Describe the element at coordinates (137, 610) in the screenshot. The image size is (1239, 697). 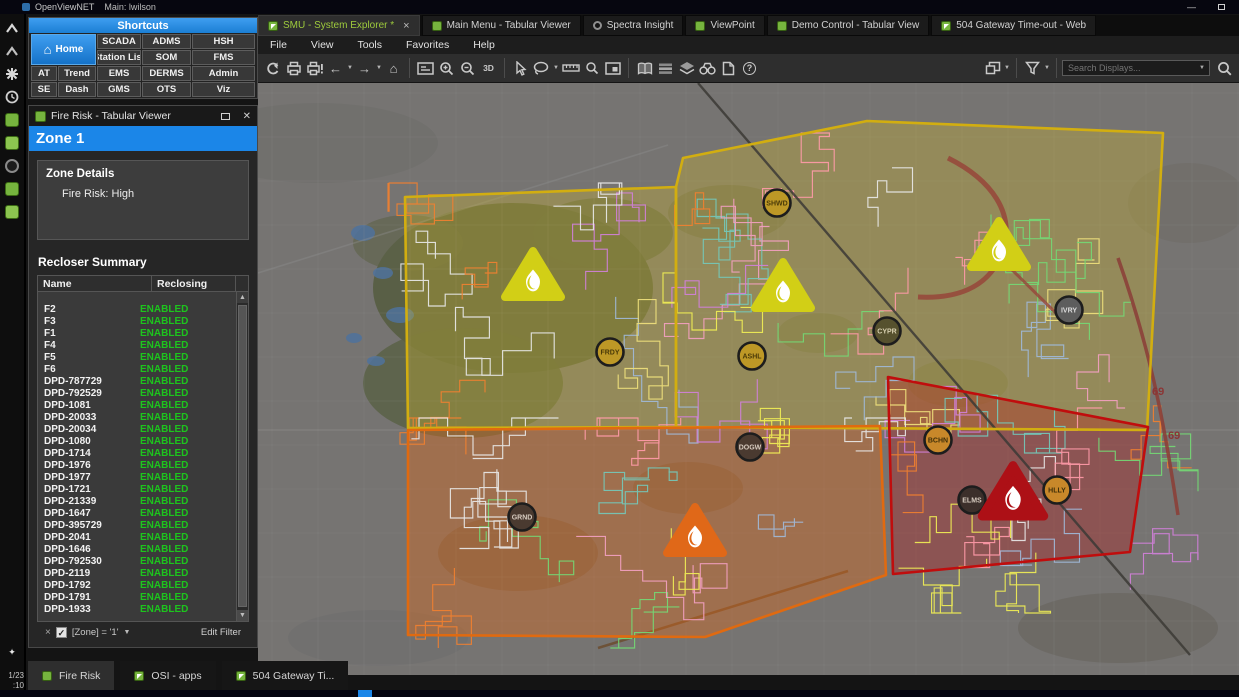
I see `table-row: DPD-1933 ENABLED` at that location.